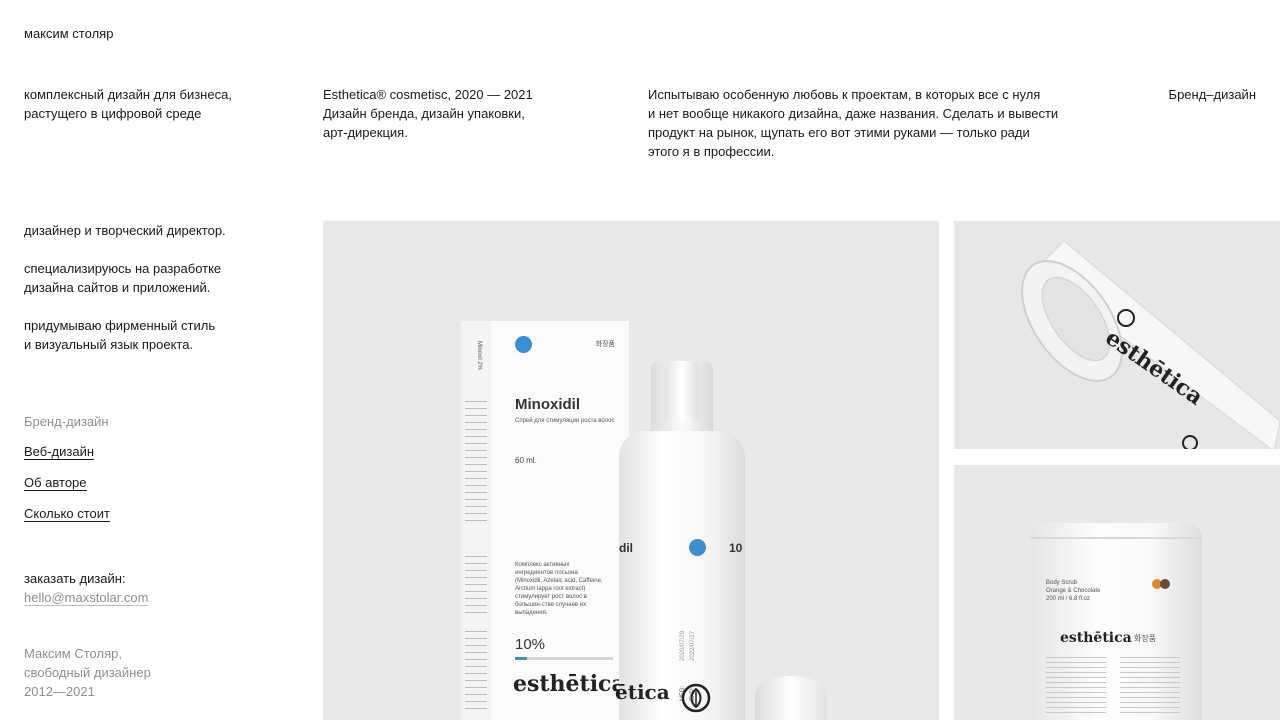 Image resolution: width=1280 pixels, height=720 pixels. I want to click on bottle-dot, so click(697, 547).